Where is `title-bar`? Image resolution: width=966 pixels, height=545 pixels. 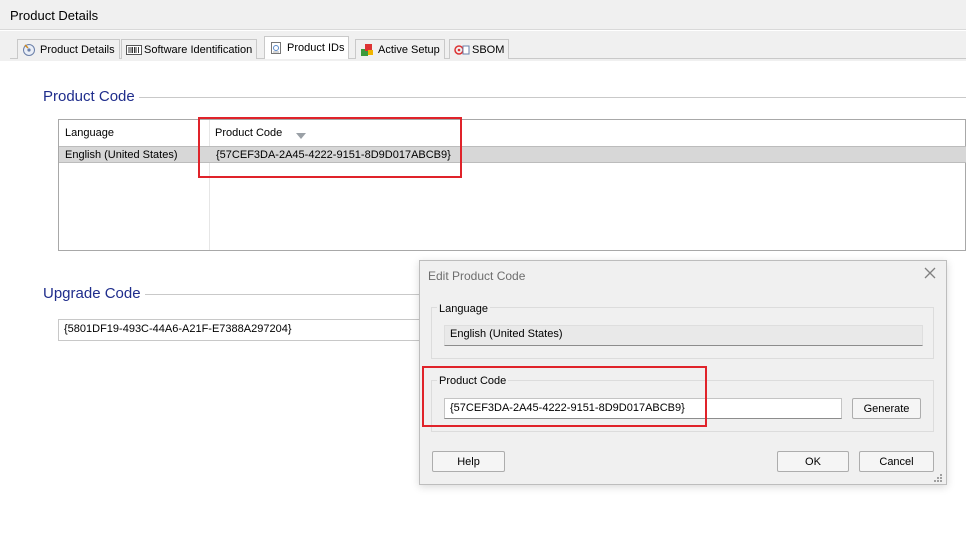
title-bar is located at coordinates (483, 15).